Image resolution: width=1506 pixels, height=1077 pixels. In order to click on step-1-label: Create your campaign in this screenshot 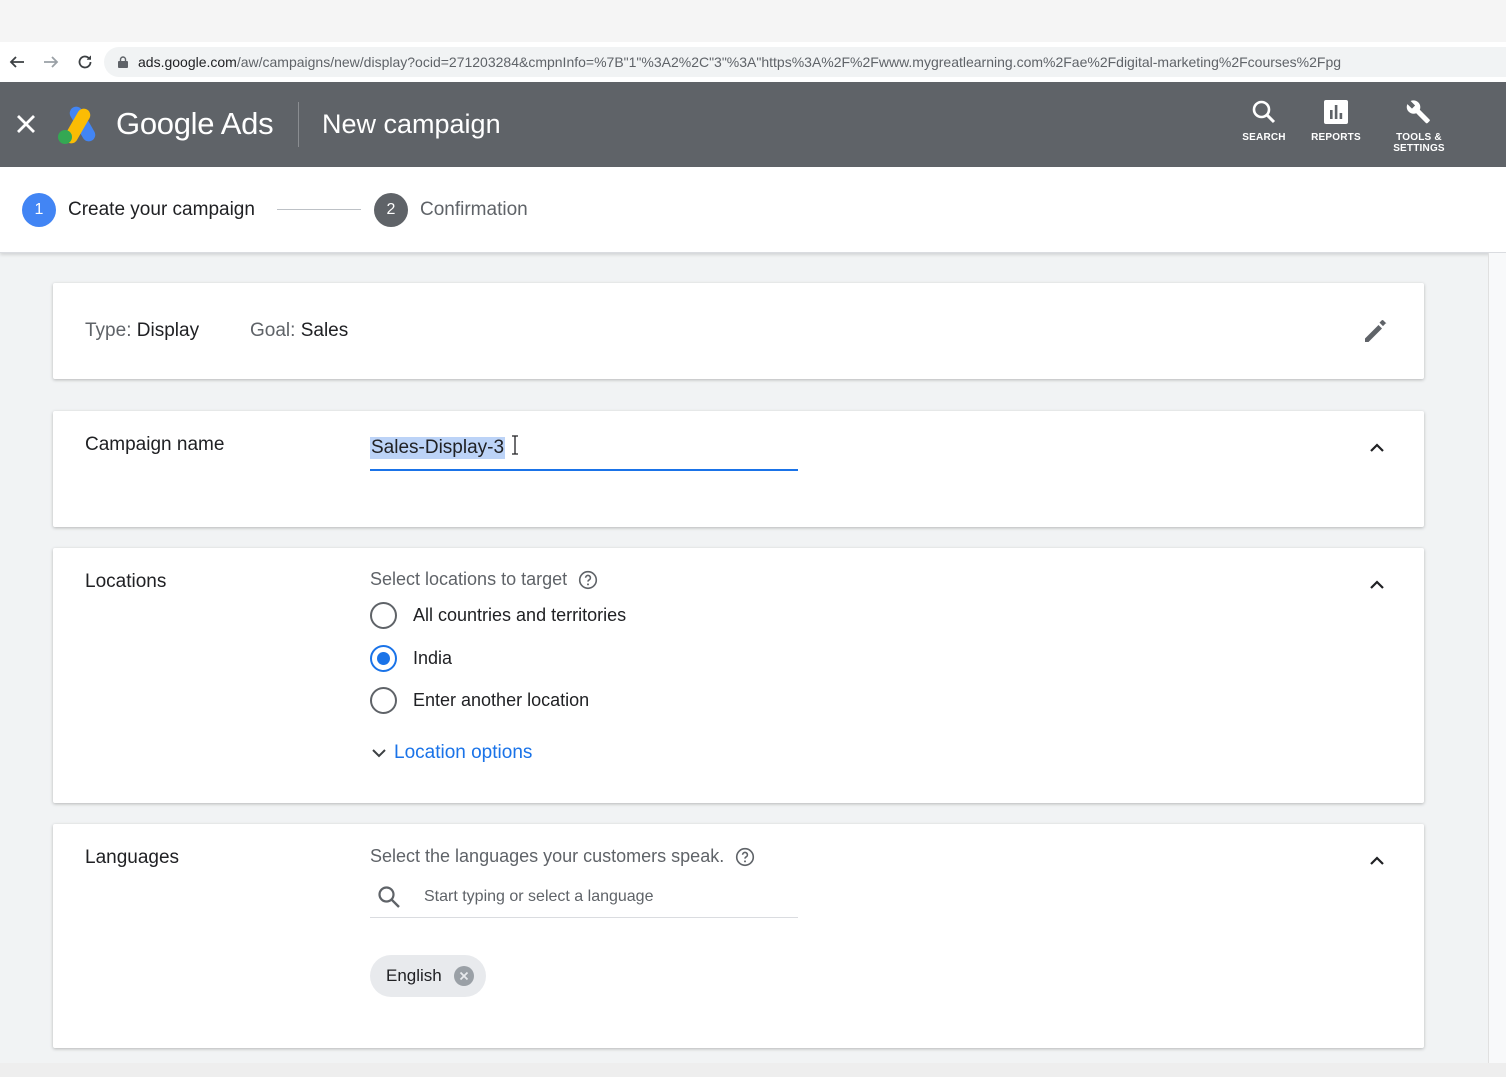, I will do `click(161, 209)`.